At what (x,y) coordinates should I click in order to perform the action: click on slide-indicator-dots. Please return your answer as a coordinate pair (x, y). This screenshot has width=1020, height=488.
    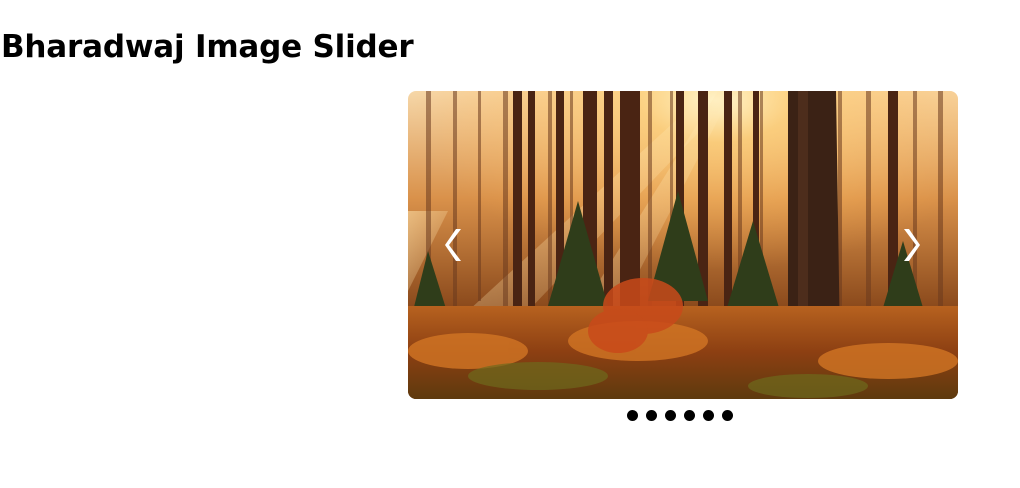
    Looking at the image, I should click on (680, 416).